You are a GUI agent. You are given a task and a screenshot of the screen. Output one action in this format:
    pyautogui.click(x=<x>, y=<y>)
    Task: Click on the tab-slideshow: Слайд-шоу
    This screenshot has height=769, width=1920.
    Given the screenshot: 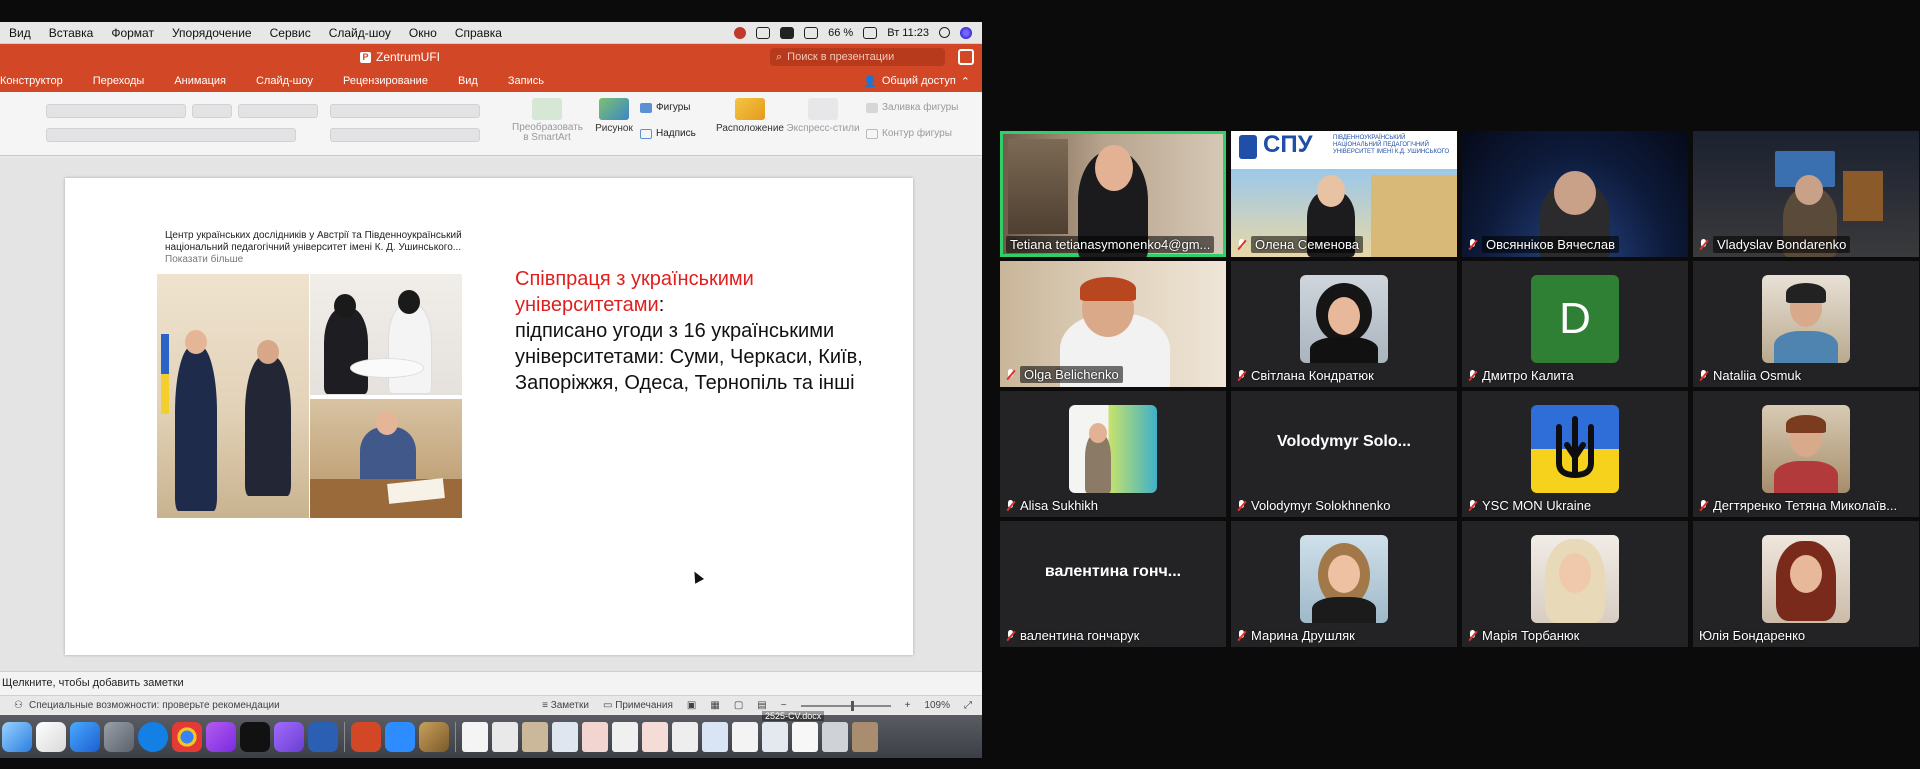 What is the action you would take?
    pyautogui.click(x=284, y=81)
    